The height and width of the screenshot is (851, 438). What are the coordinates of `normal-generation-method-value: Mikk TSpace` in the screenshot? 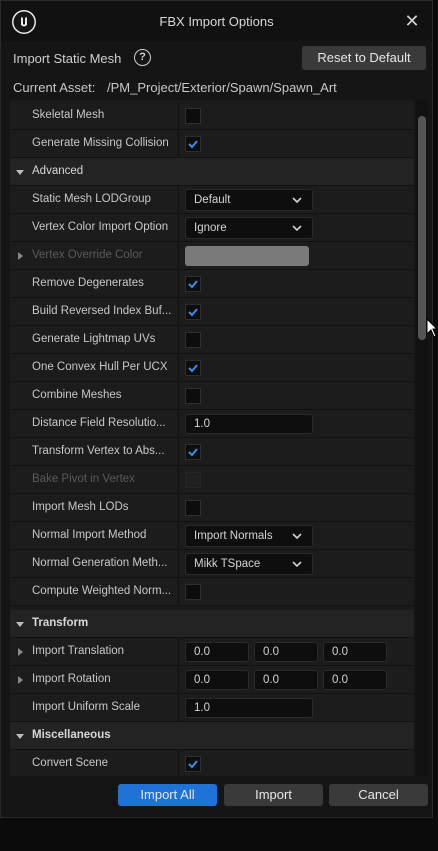 It's located at (227, 564).